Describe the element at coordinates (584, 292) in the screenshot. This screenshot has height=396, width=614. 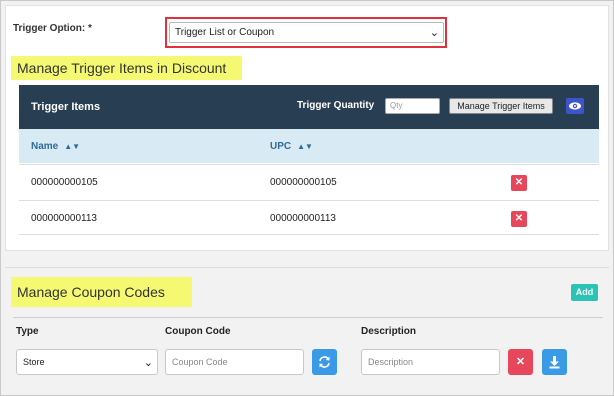
I see `add-coupon-button: Add` at that location.